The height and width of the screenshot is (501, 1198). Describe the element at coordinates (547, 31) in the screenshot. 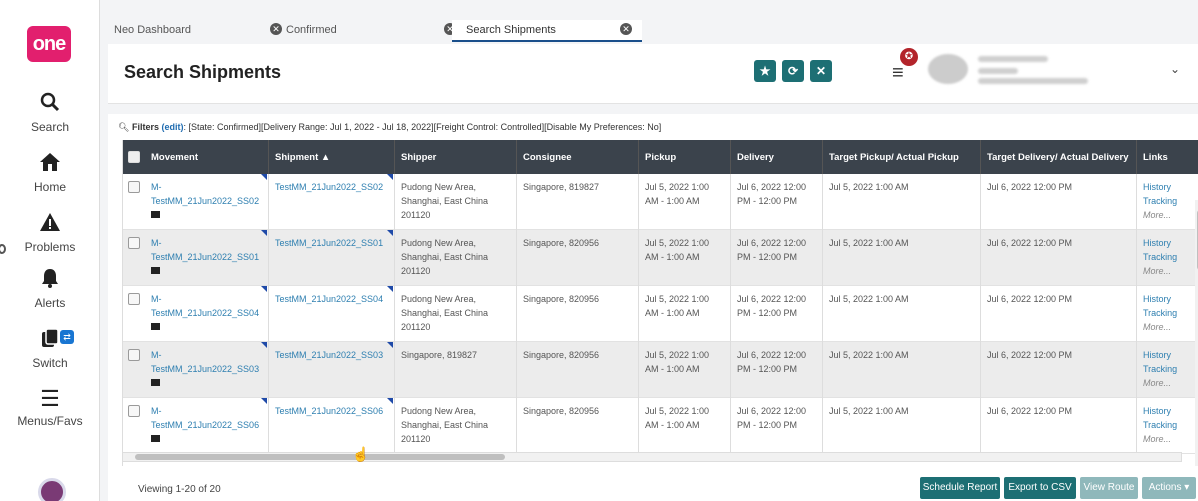

I see `tab-search-shipments: Search Shipments ✕` at that location.